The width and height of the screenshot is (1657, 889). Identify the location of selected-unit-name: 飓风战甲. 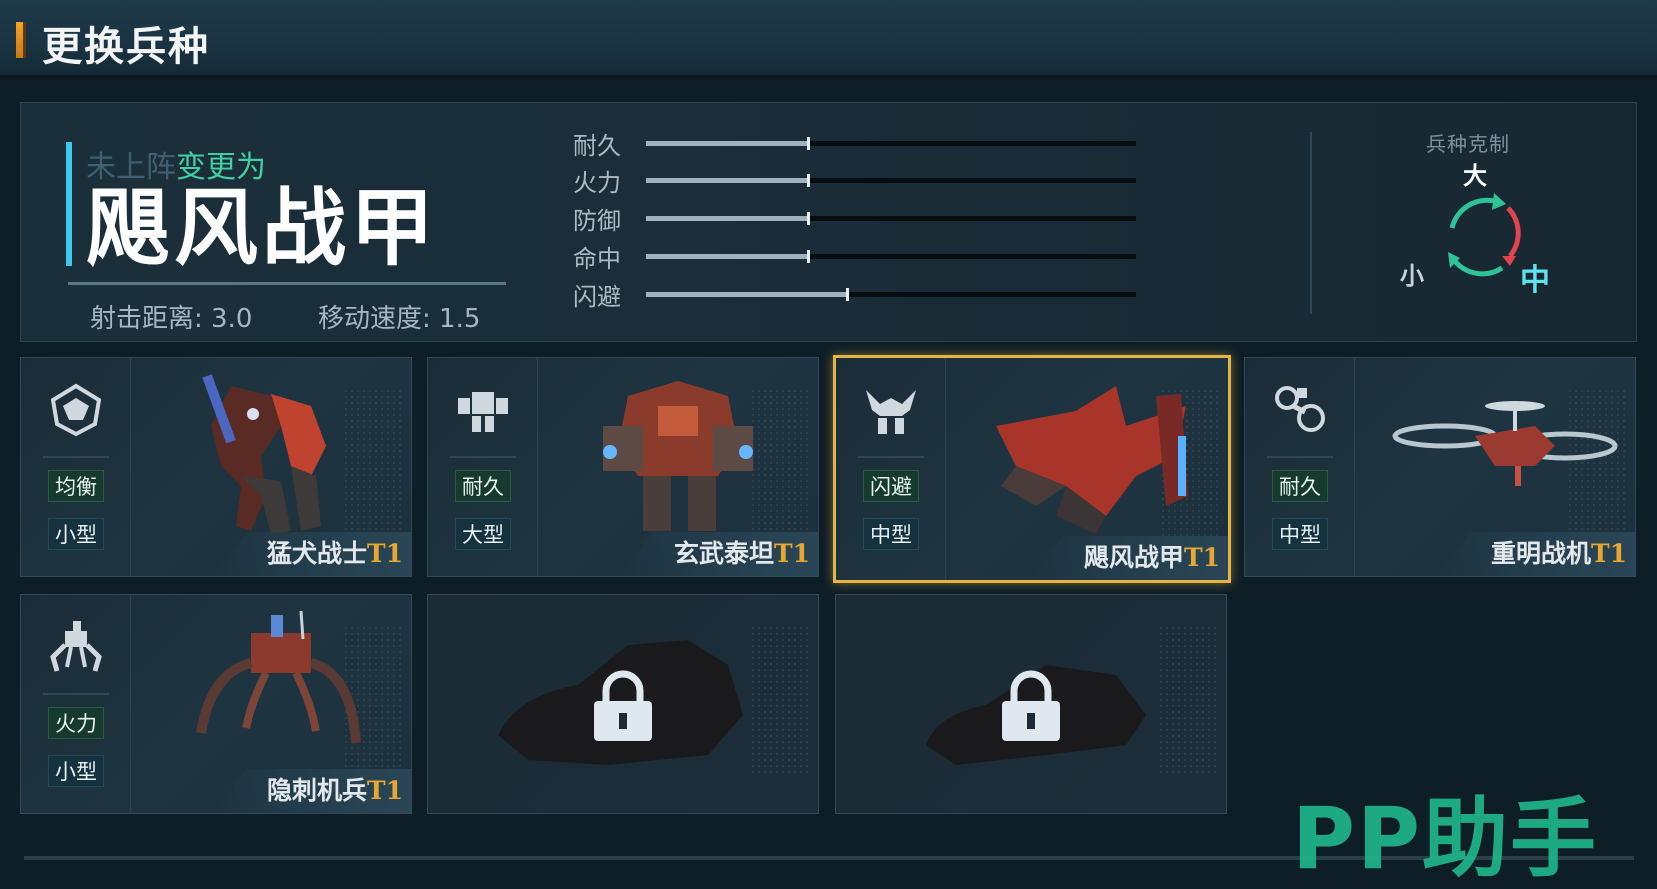
(262, 228).